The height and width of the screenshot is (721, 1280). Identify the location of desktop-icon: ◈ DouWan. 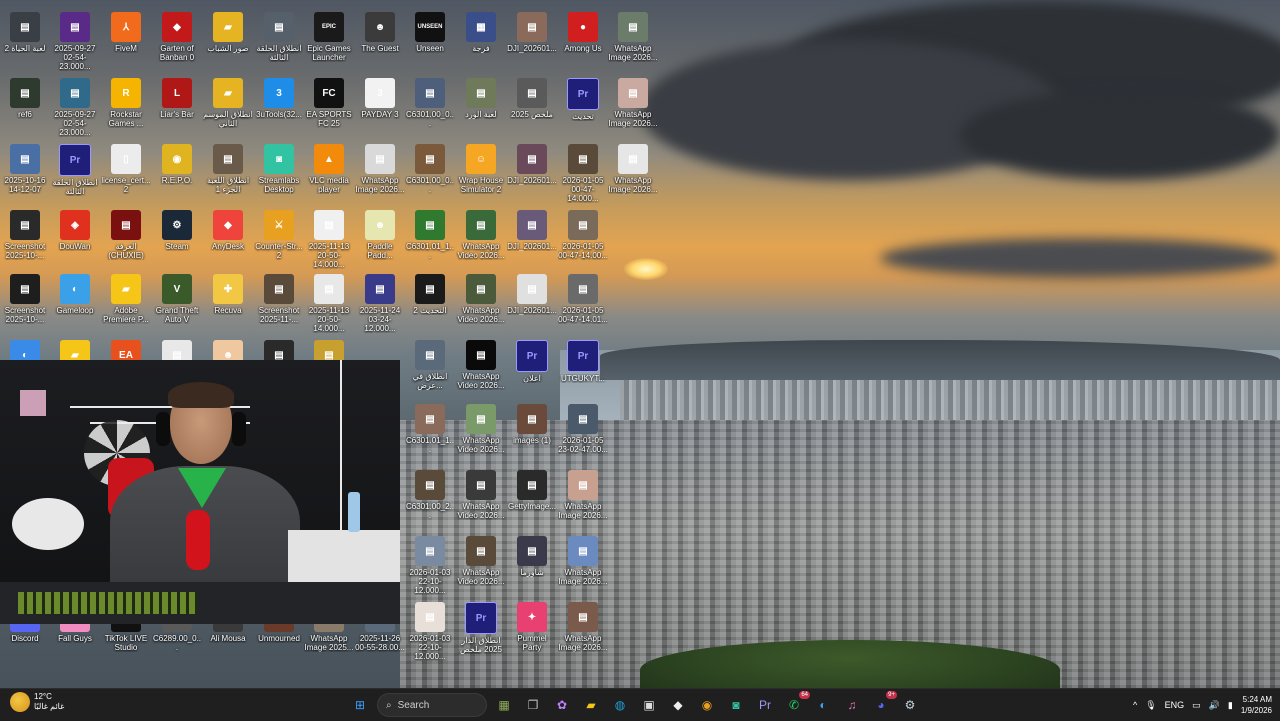
(75, 236).